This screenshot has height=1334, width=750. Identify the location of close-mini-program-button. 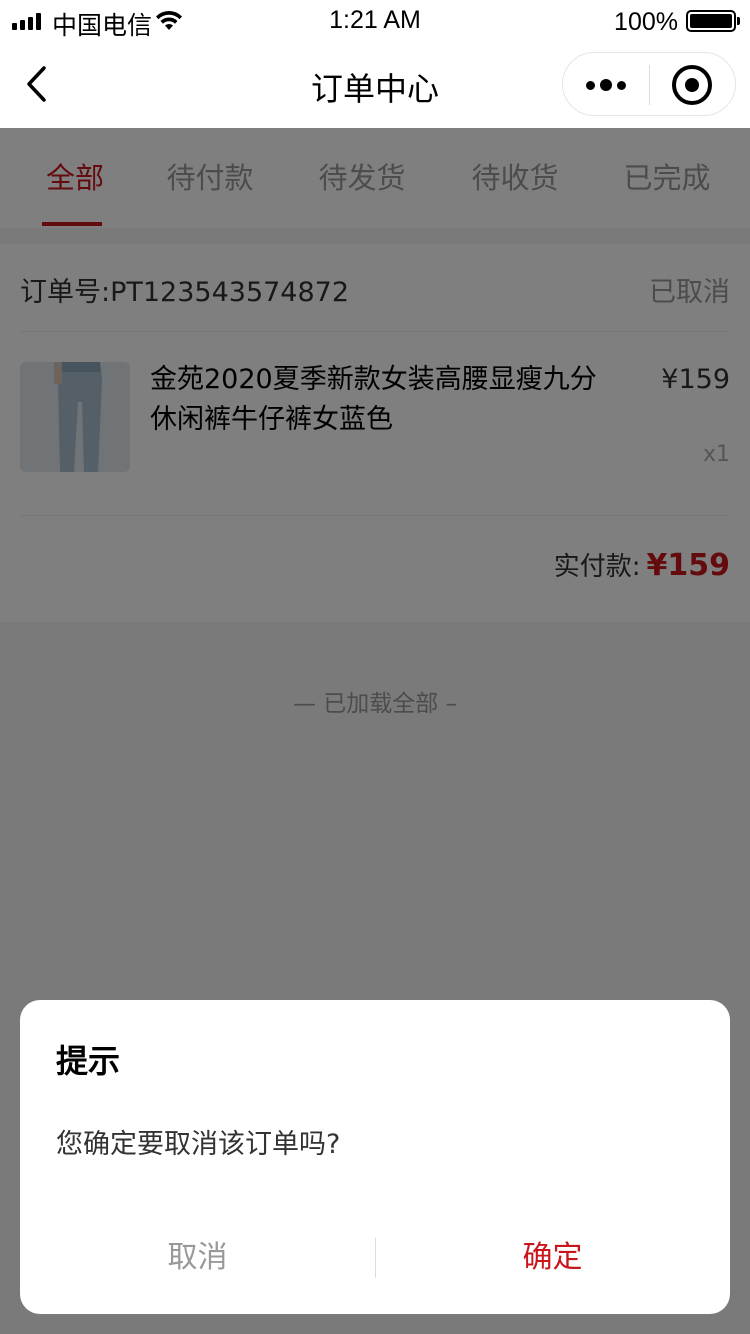
(691, 85).